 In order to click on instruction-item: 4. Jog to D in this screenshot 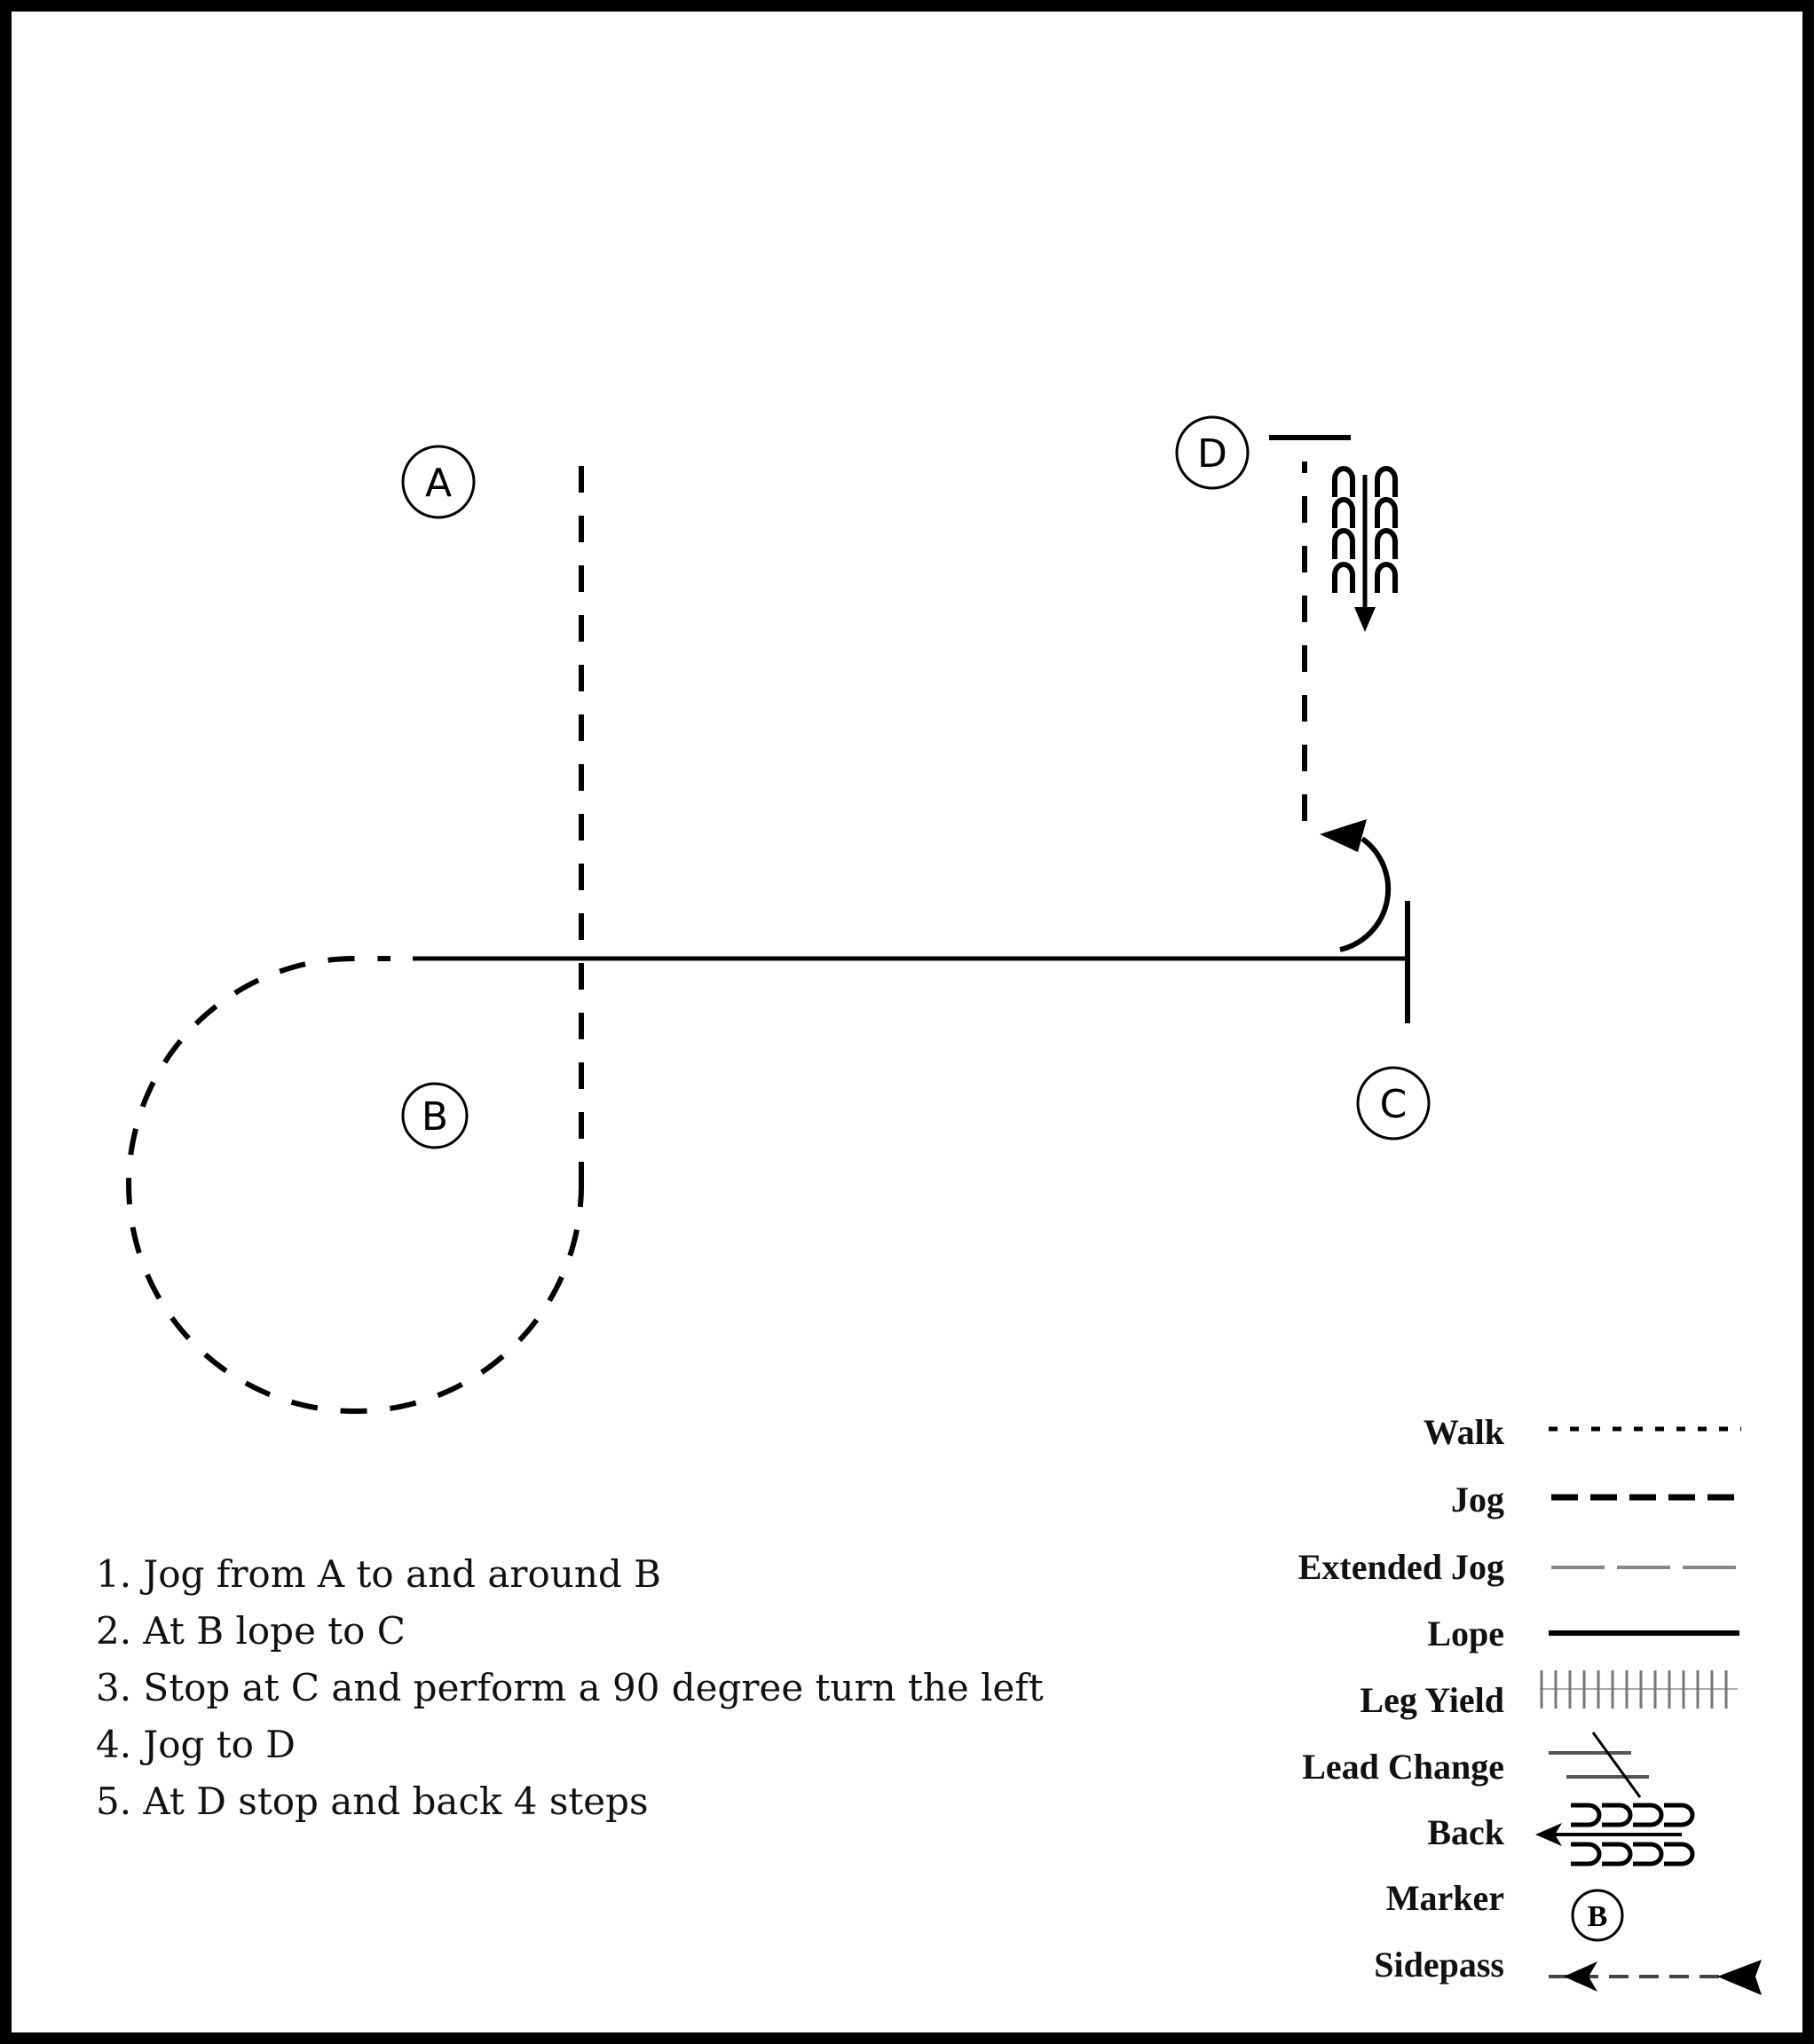, I will do `click(196, 1744)`.